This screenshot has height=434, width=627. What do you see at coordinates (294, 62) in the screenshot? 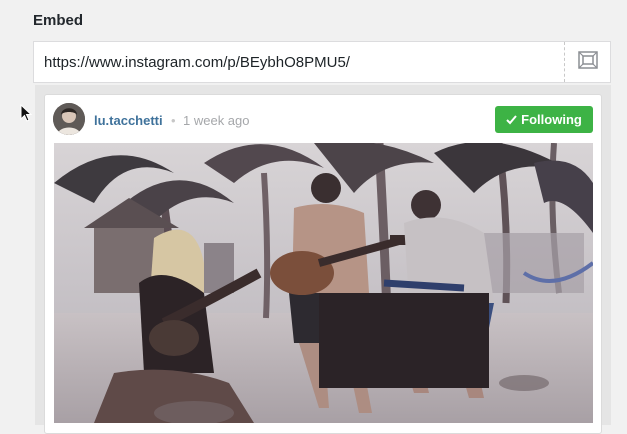
I see `embed-url-field: https://www.instagram.com/p/BEybhO8PMU5/` at bounding box center [294, 62].